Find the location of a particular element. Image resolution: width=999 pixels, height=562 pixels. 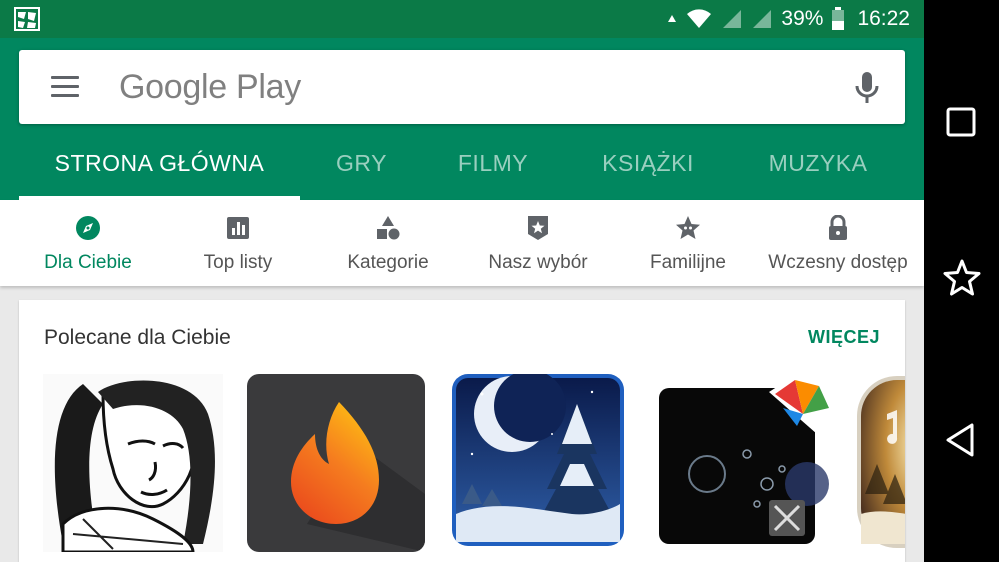

star-icon is located at coordinates (962, 278).